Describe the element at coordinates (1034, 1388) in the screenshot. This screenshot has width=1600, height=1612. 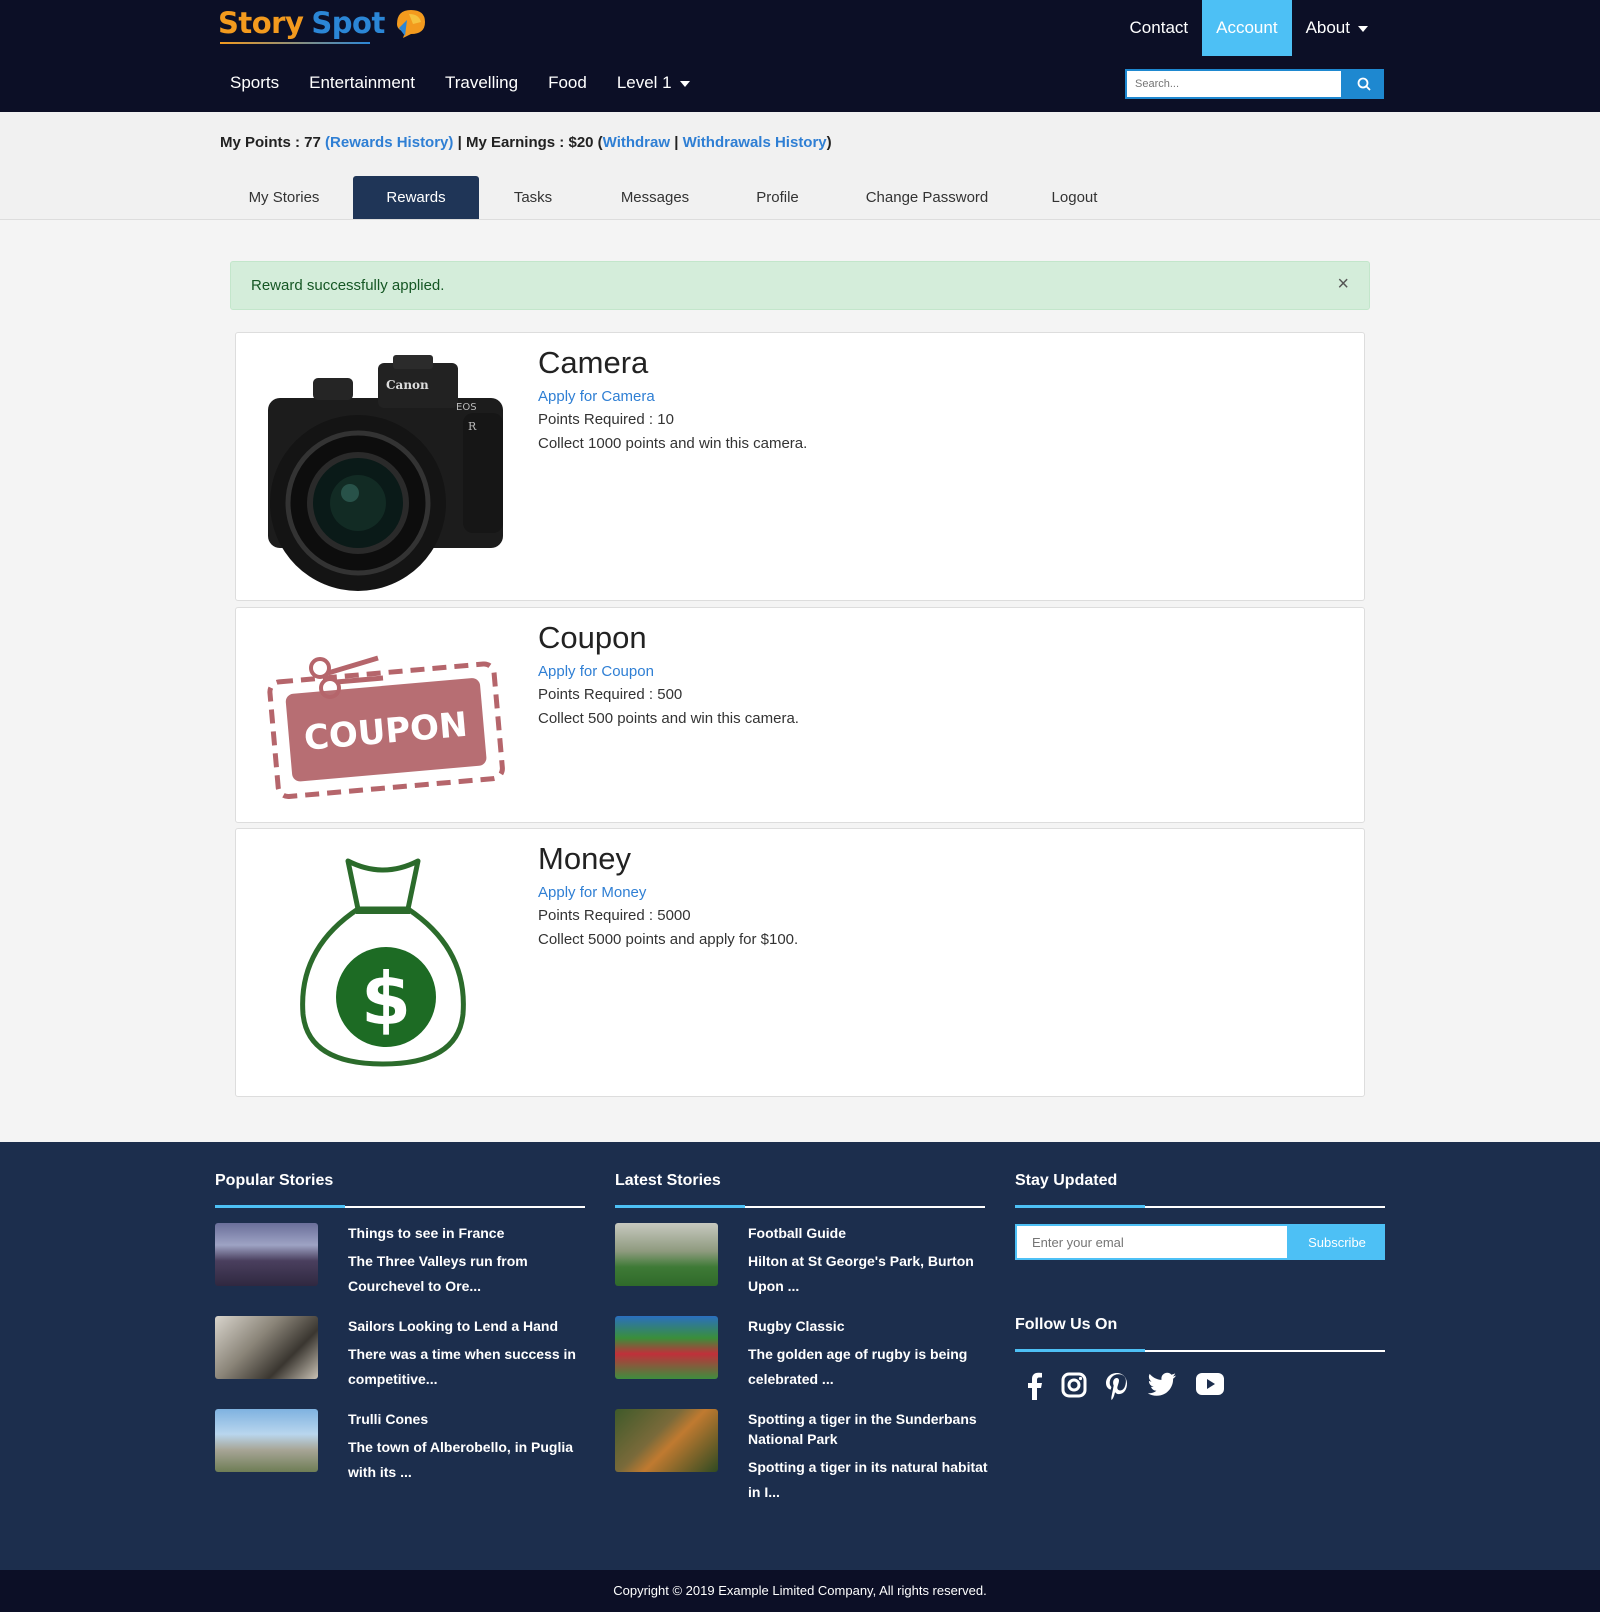
I see `facebook-icon` at that location.